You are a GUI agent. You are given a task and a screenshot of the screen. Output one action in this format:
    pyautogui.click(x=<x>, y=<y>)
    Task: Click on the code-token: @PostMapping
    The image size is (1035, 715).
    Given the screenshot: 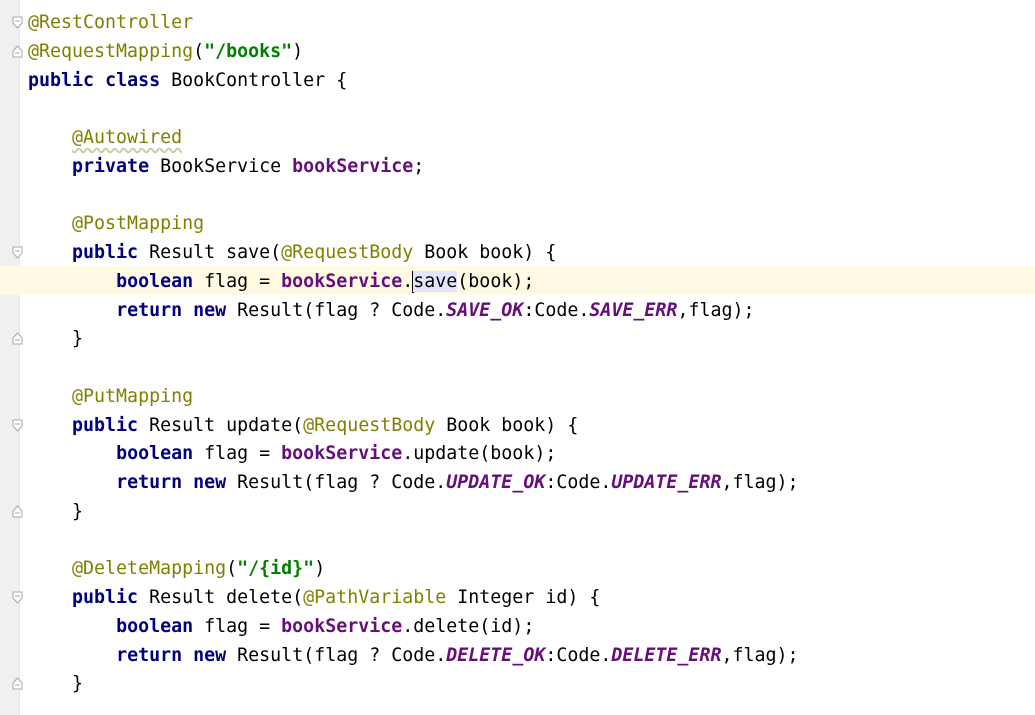 What is the action you would take?
    pyautogui.click(x=138, y=224)
    